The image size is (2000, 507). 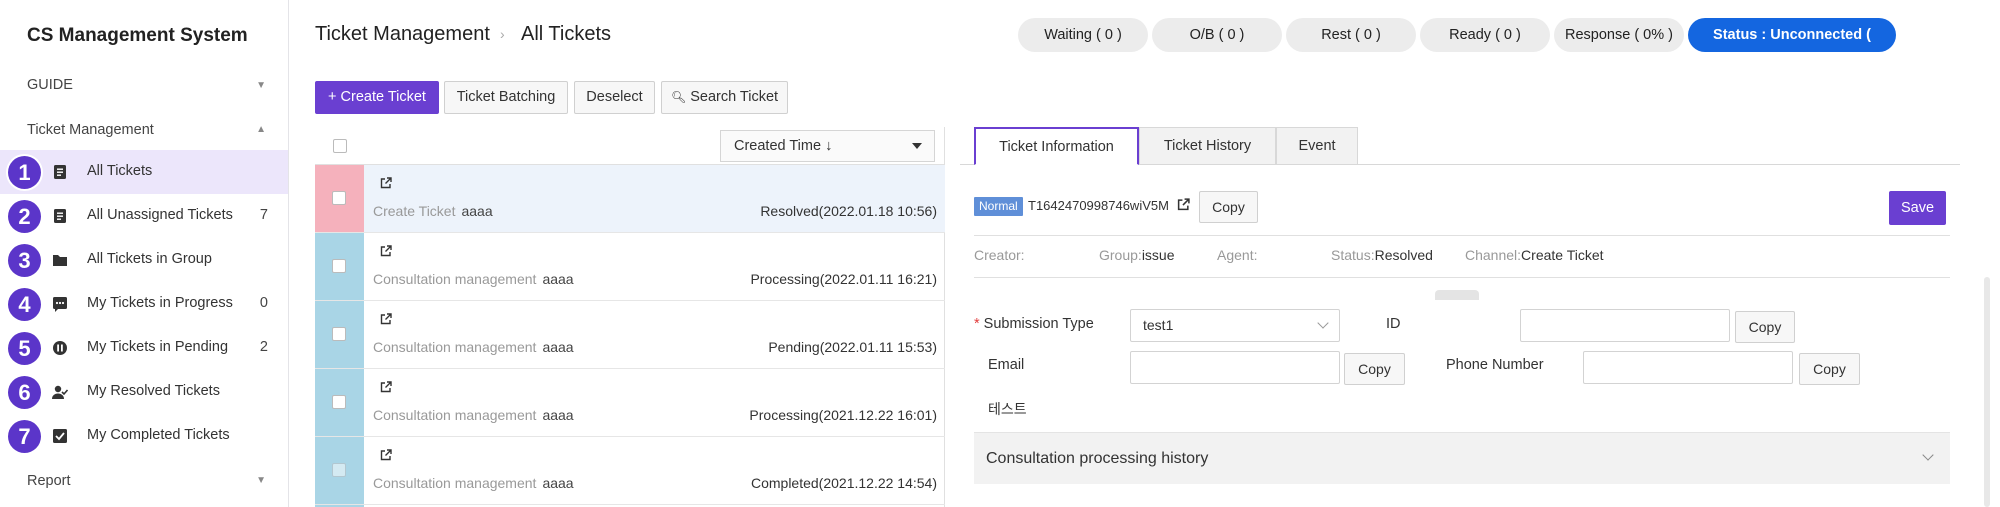 I want to click on step-number-badge: 2, so click(x=24, y=216).